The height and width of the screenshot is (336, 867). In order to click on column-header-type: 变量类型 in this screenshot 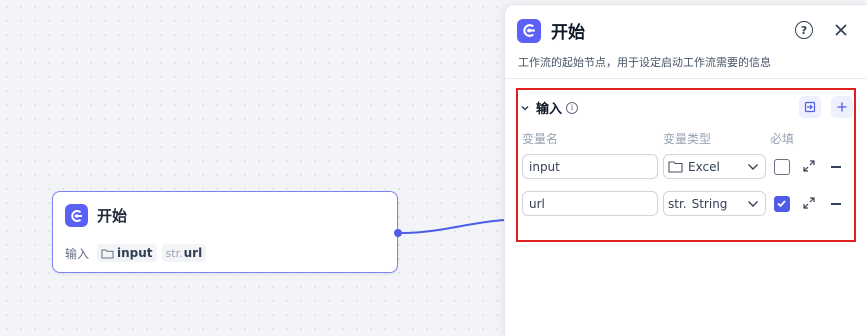, I will do `click(687, 139)`.